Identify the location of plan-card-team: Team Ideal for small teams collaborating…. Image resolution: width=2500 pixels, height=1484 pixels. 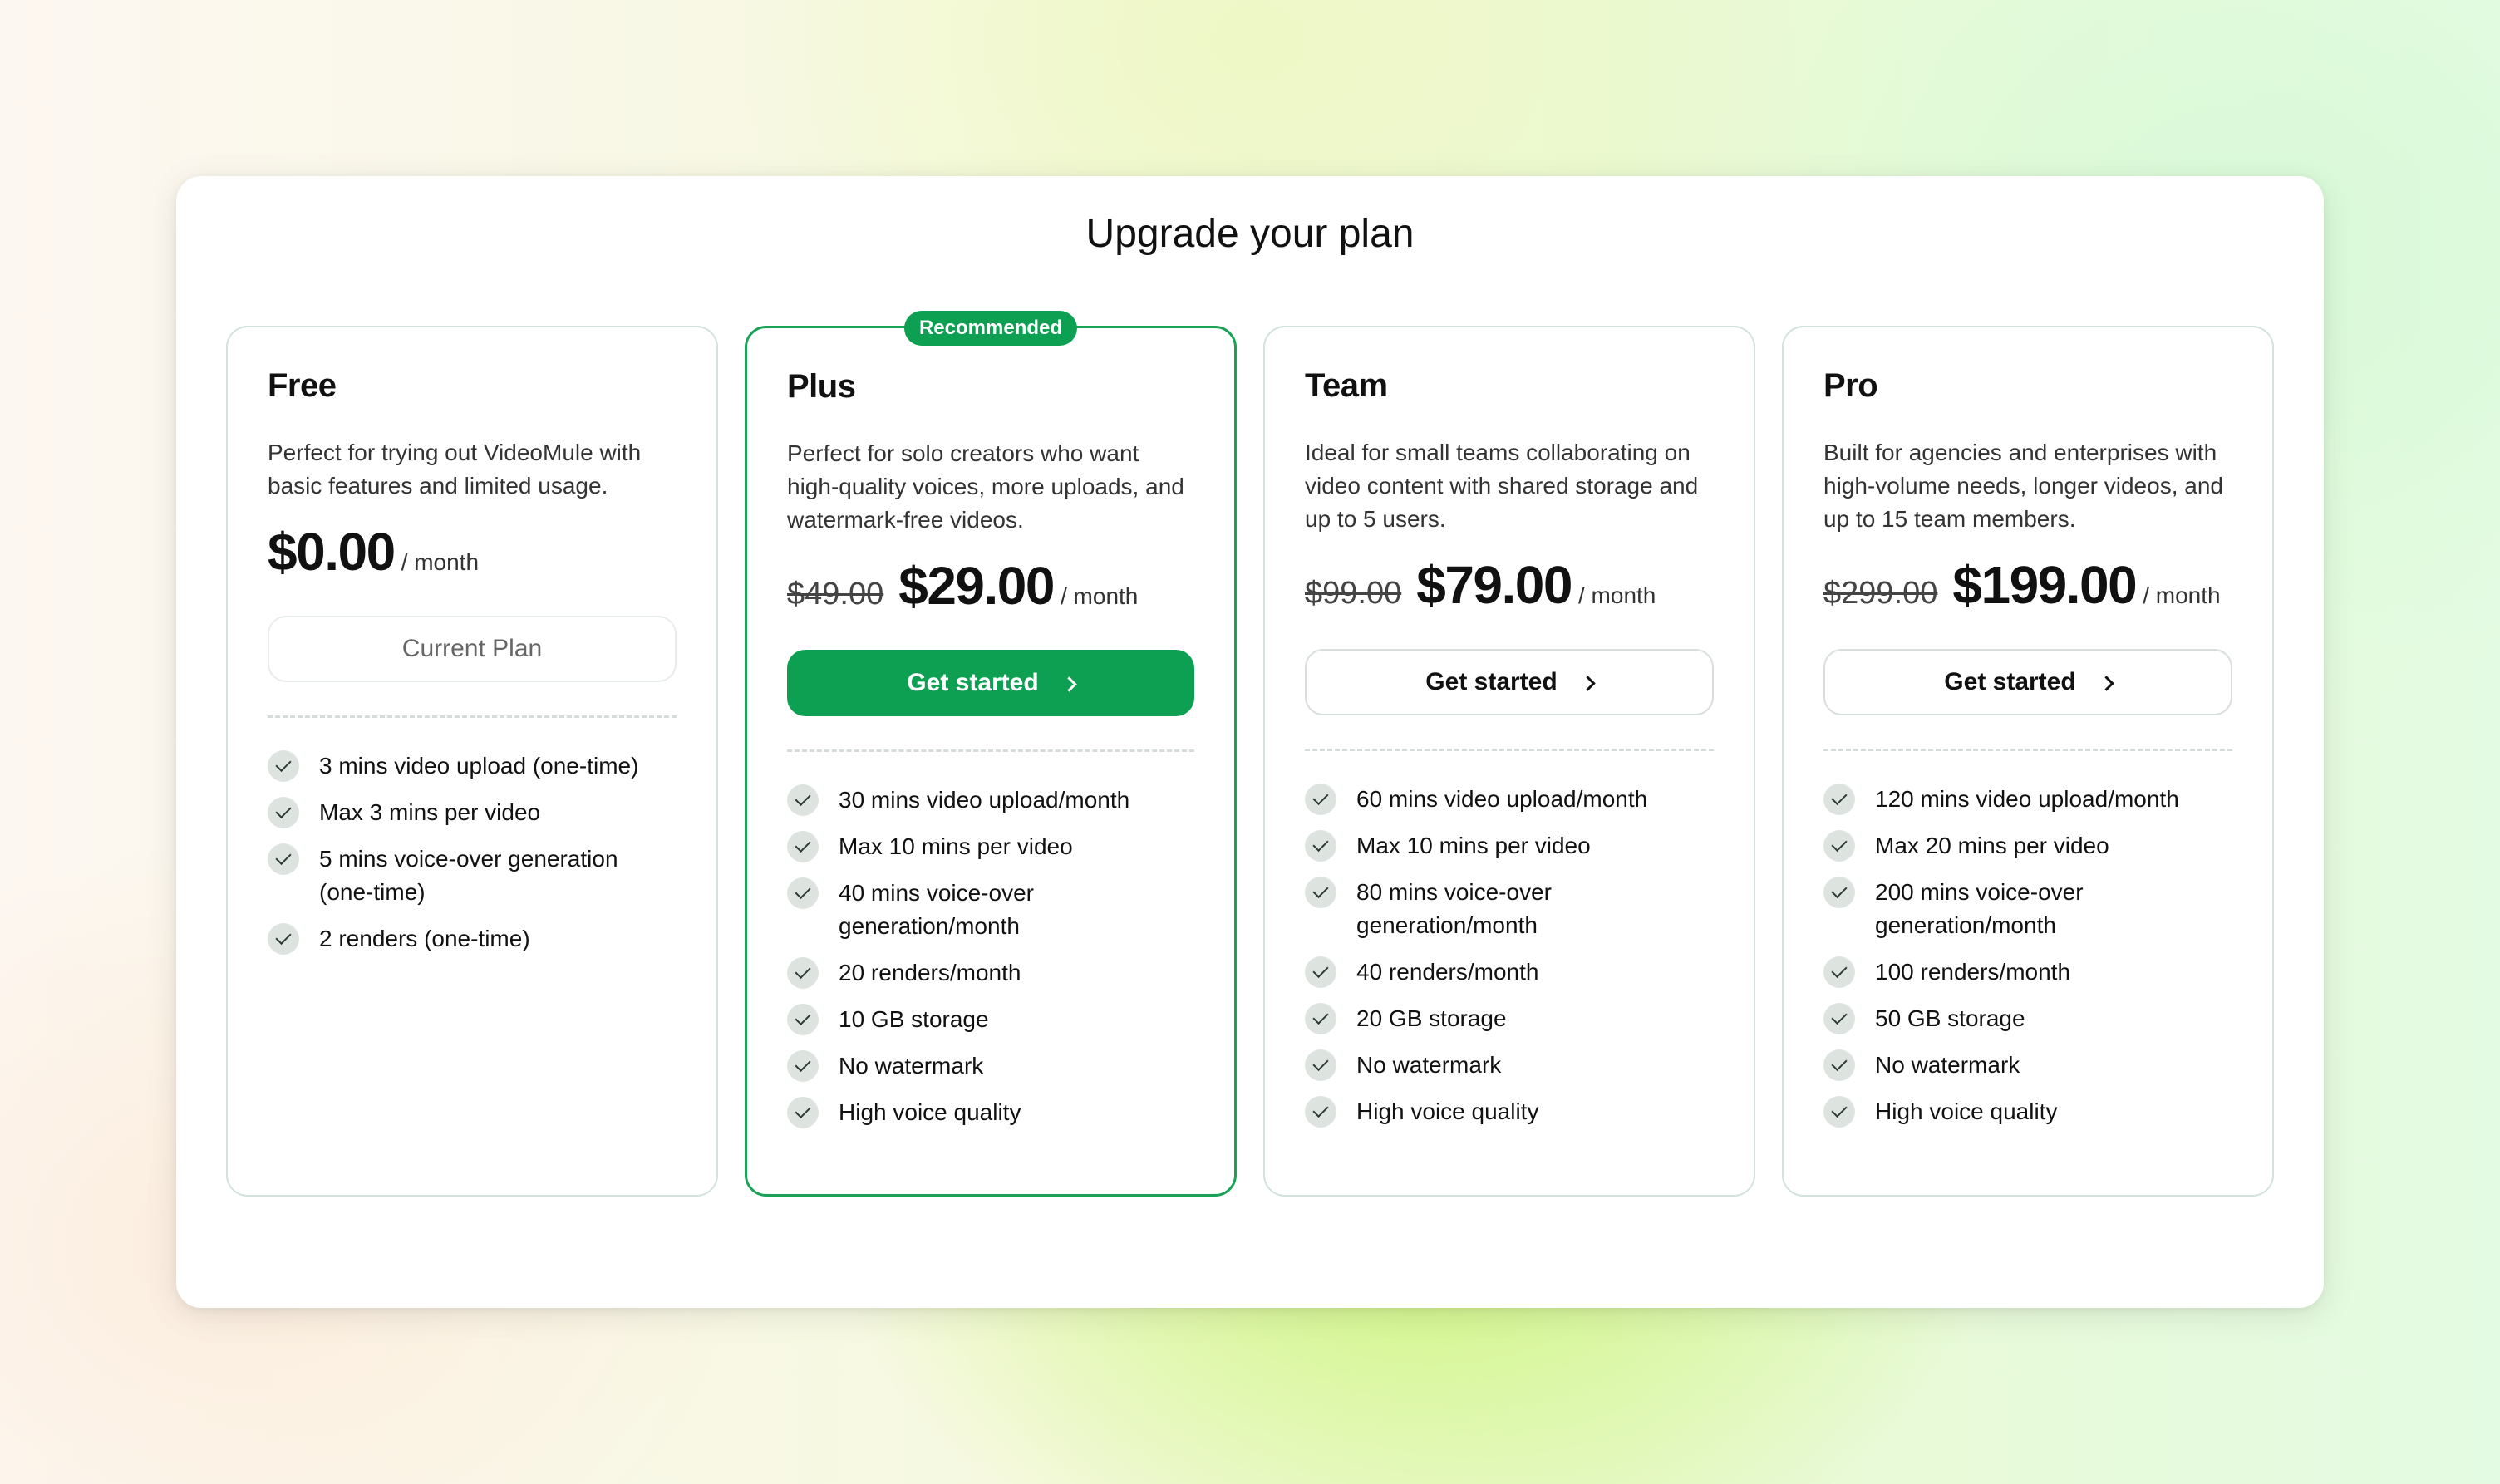
(1509, 761).